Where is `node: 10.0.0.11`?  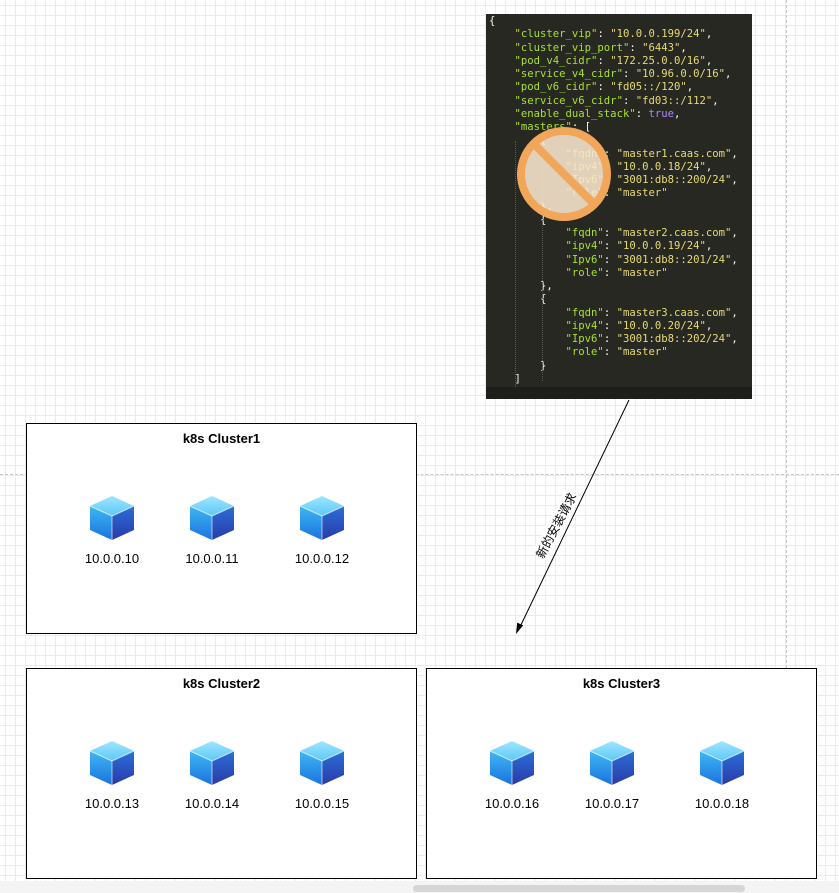
node: 10.0.0.11 is located at coordinates (212, 530).